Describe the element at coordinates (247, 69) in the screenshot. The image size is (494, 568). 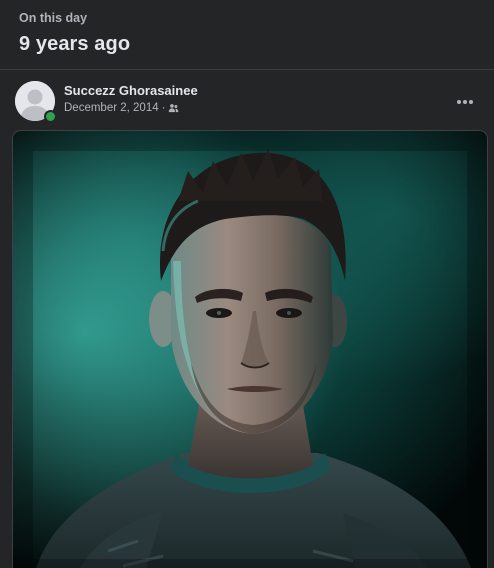
I see `header-divider` at that location.